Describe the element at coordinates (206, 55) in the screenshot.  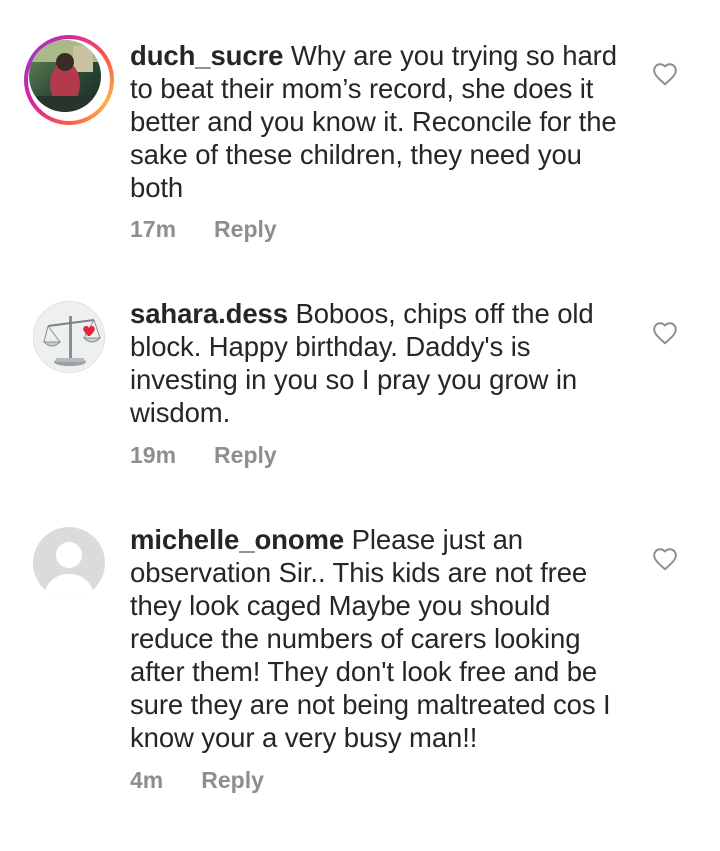
I see `comment-username: duch_sucre` at that location.